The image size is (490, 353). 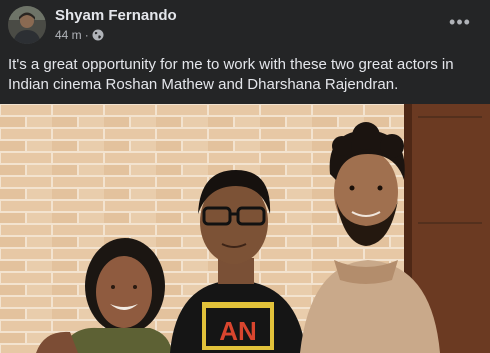 I want to click on shirt-print: AN, so click(x=238, y=331).